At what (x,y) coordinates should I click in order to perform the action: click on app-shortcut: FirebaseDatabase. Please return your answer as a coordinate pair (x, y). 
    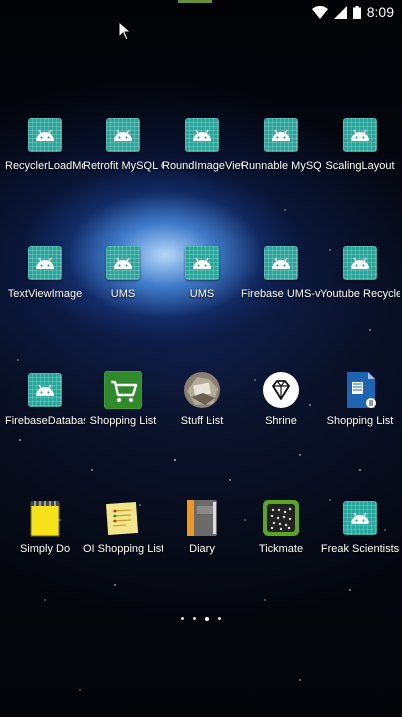
    Looking at the image, I should click on (45, 399).